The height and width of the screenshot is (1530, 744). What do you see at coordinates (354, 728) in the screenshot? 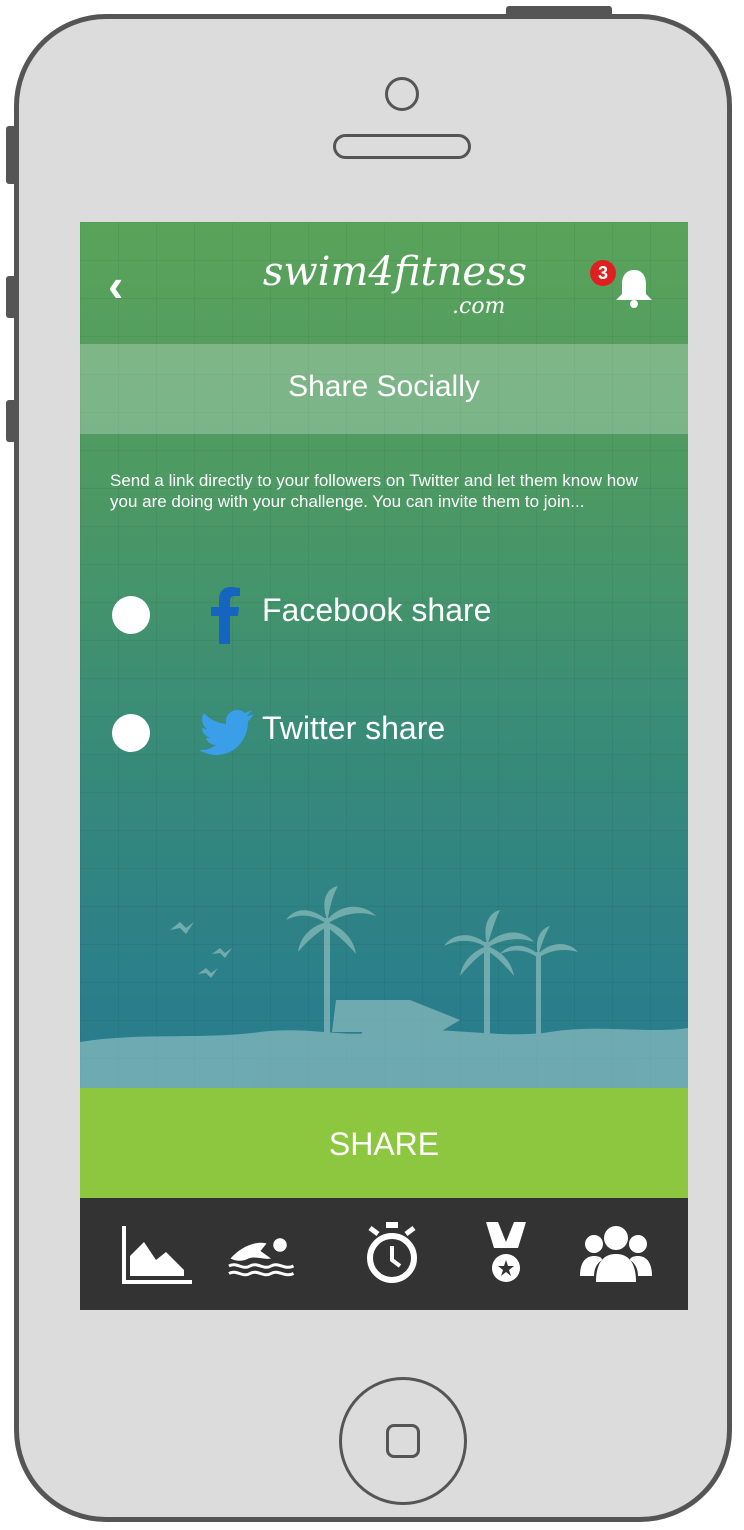
I see `twitter-share-label: Twitter share` at bounding box center [354, 728].